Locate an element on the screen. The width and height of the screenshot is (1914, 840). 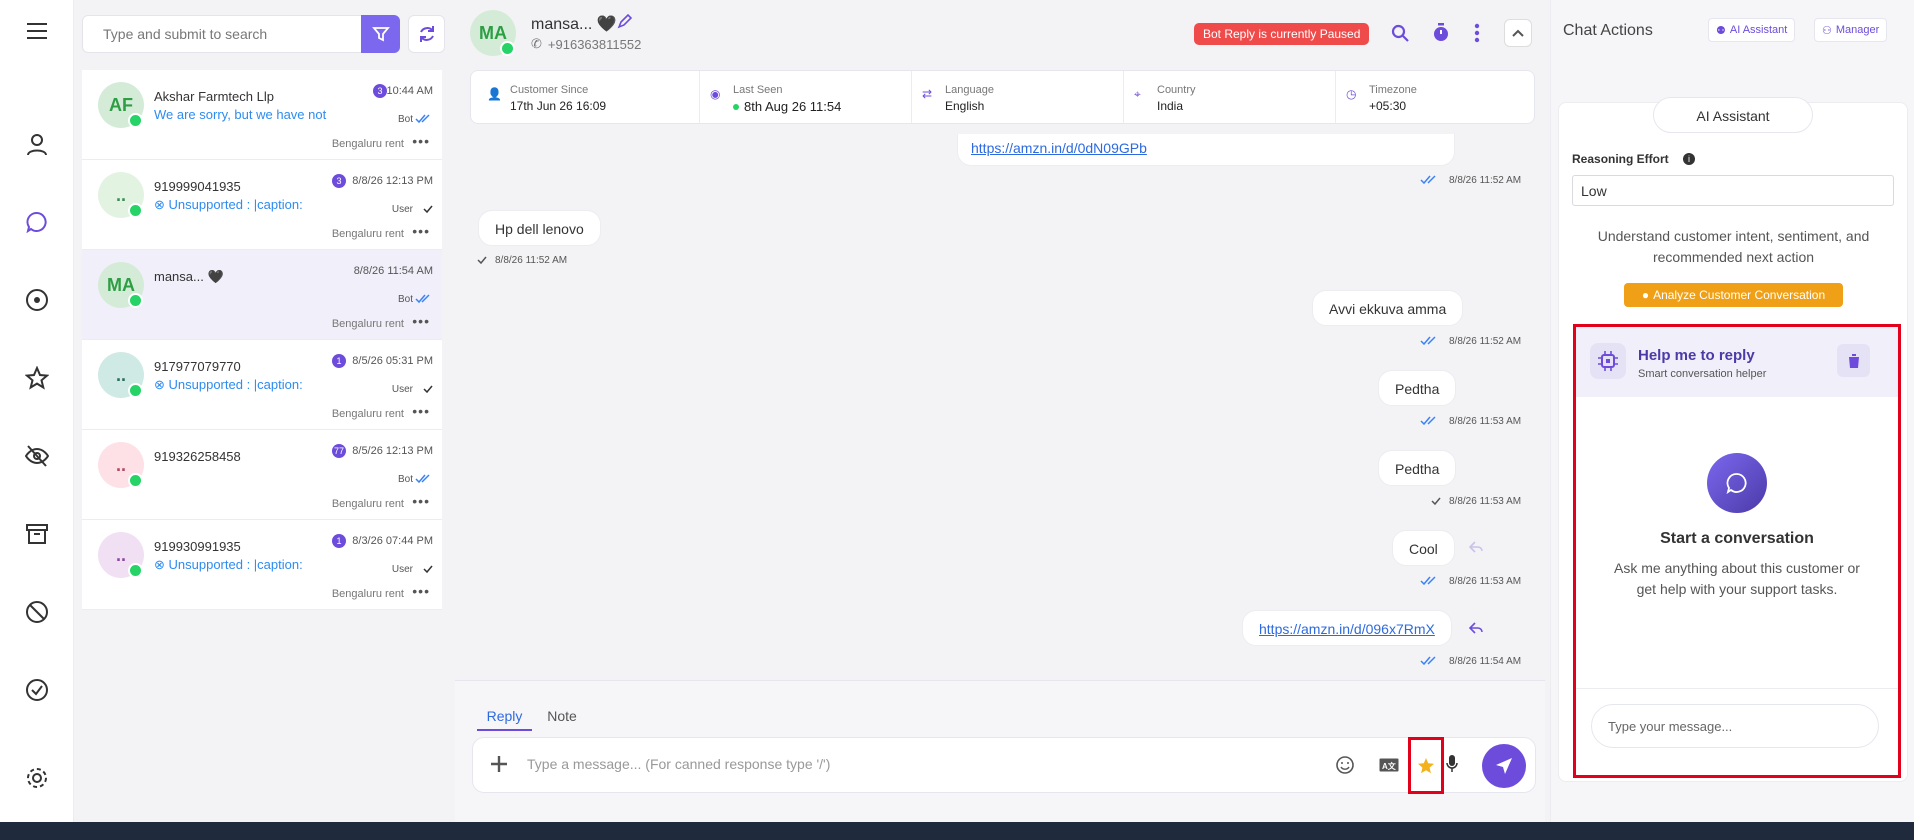
message-bubble: https://amzn.in/d/096x7RmX is located at coordinates (1347, 628).